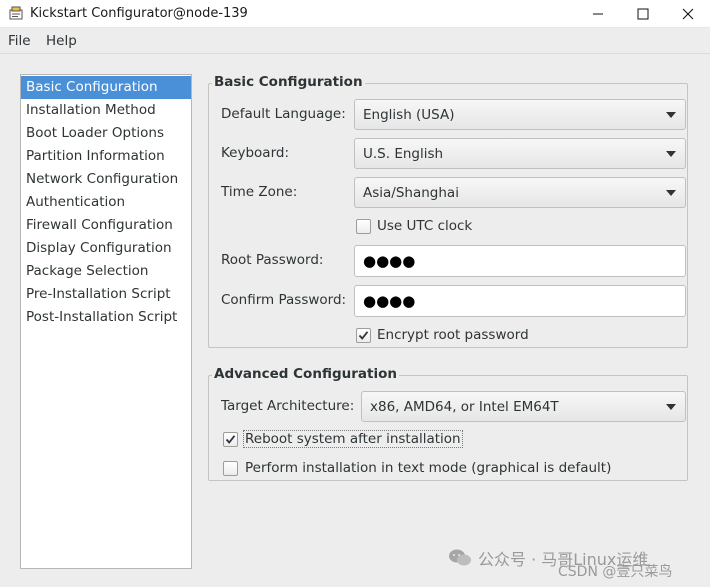  Describe the element at coordinates (272, 260) in the screenshot. I see `root-password-label: Root Password:` at that location.